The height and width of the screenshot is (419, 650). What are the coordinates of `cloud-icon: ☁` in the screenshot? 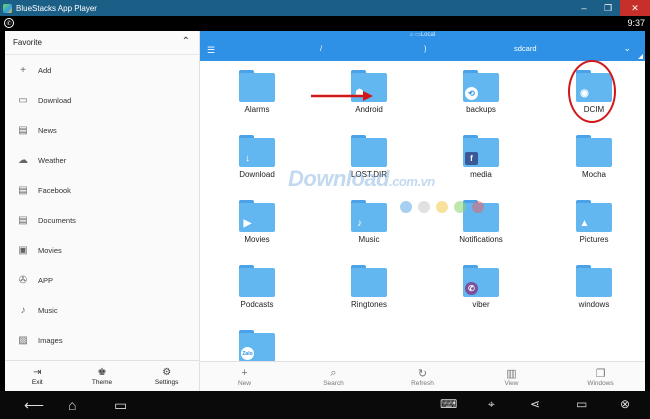 It's located at (23, 160).